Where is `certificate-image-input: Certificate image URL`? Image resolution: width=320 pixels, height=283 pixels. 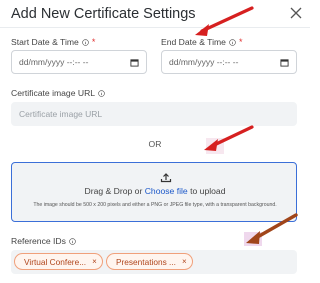
certificate-image-input: Certificate image URL is located at coordinates (154, 114).